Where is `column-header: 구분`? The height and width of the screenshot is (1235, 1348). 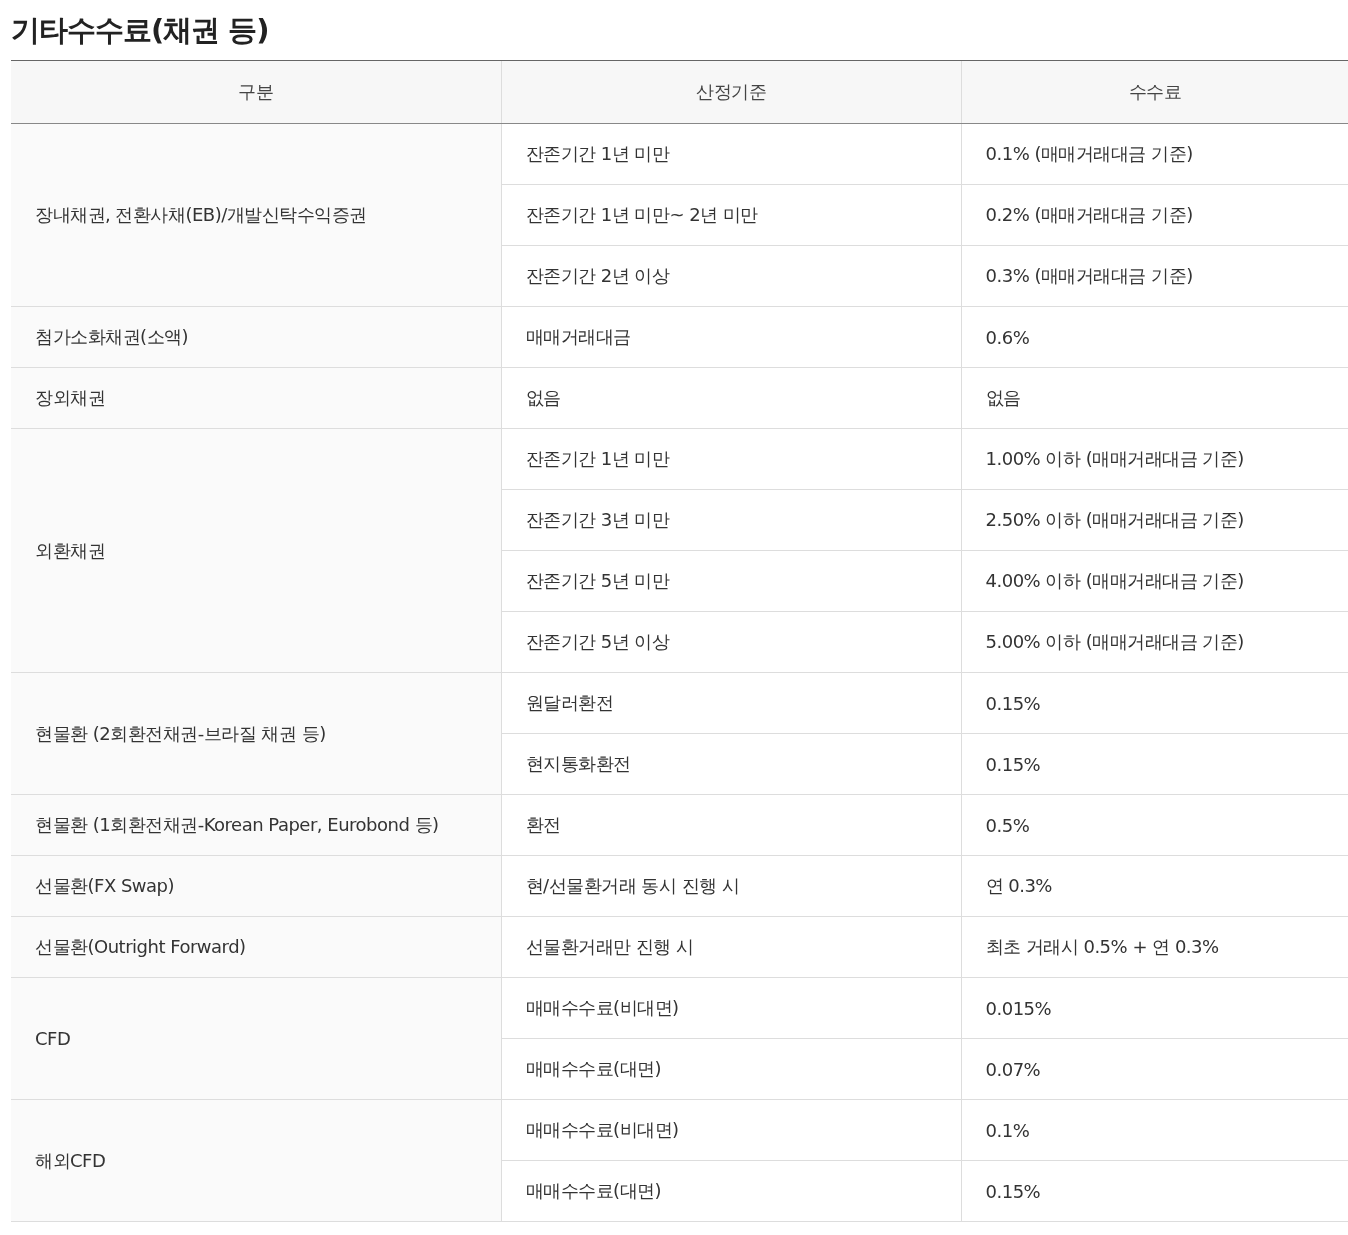 column-header: 구분 is located at coordinates (256, 92).